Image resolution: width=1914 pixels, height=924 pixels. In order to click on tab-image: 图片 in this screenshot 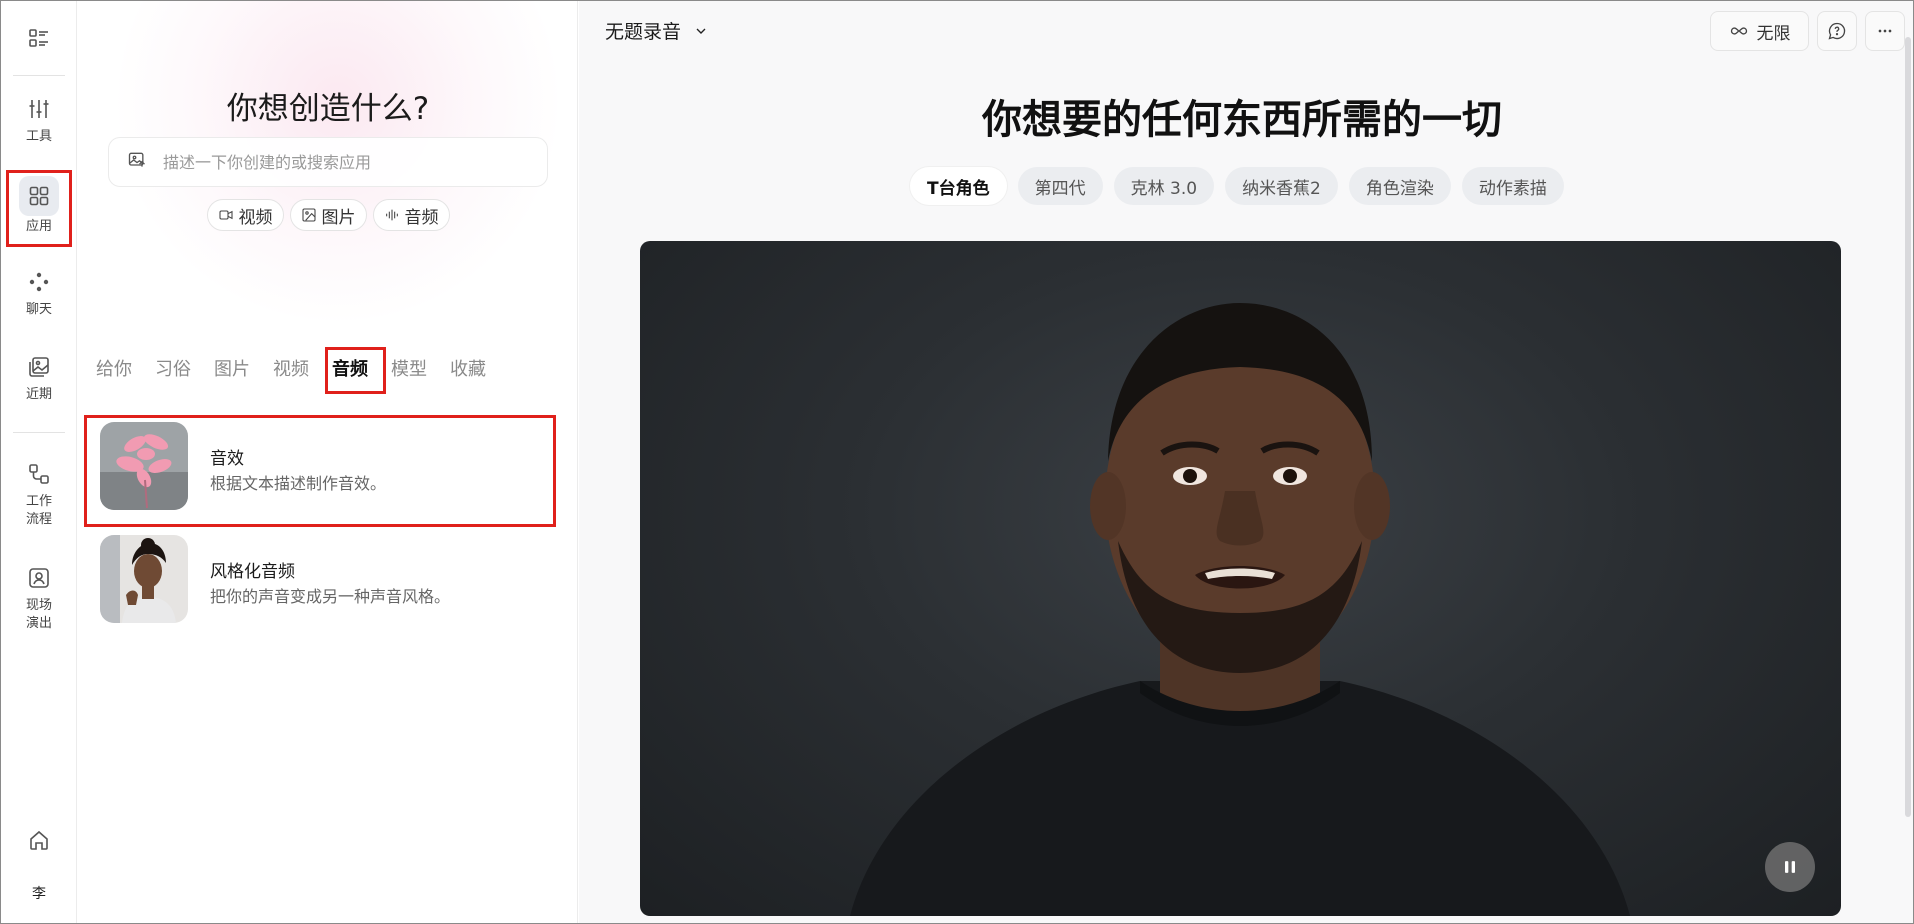, I will do `click(238, 368)`.